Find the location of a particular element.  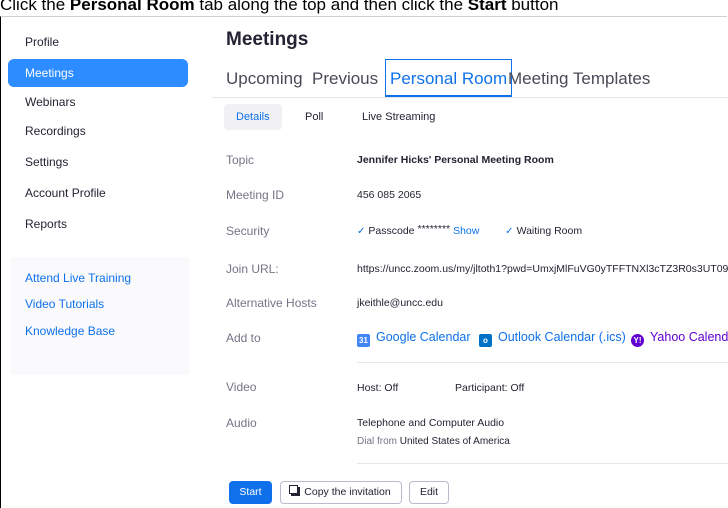

meeting-id-value: 456 085 2065 is located at coordinates (389, 195).